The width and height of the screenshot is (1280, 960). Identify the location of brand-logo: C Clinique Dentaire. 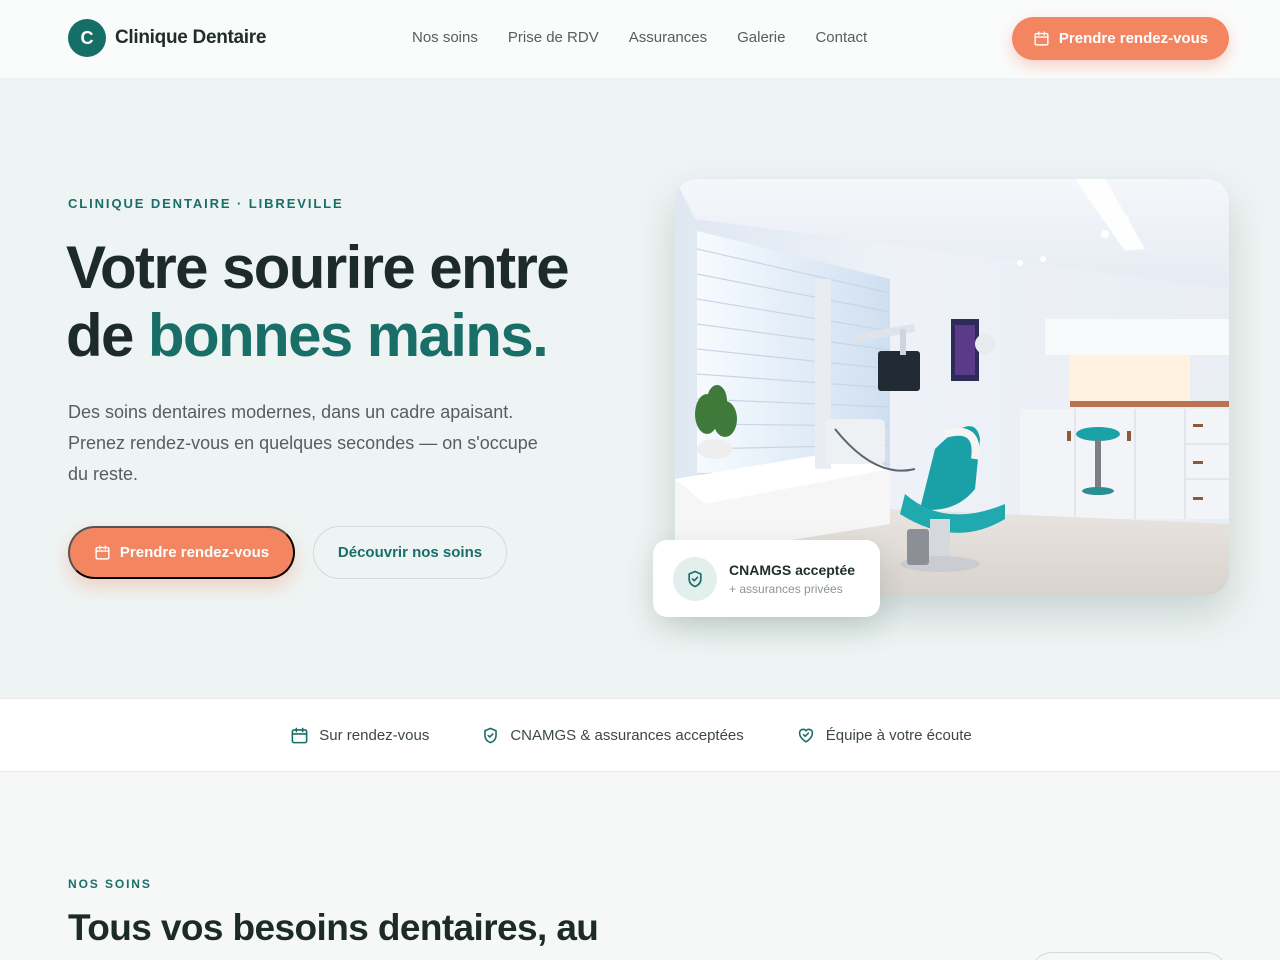
(167, 38).